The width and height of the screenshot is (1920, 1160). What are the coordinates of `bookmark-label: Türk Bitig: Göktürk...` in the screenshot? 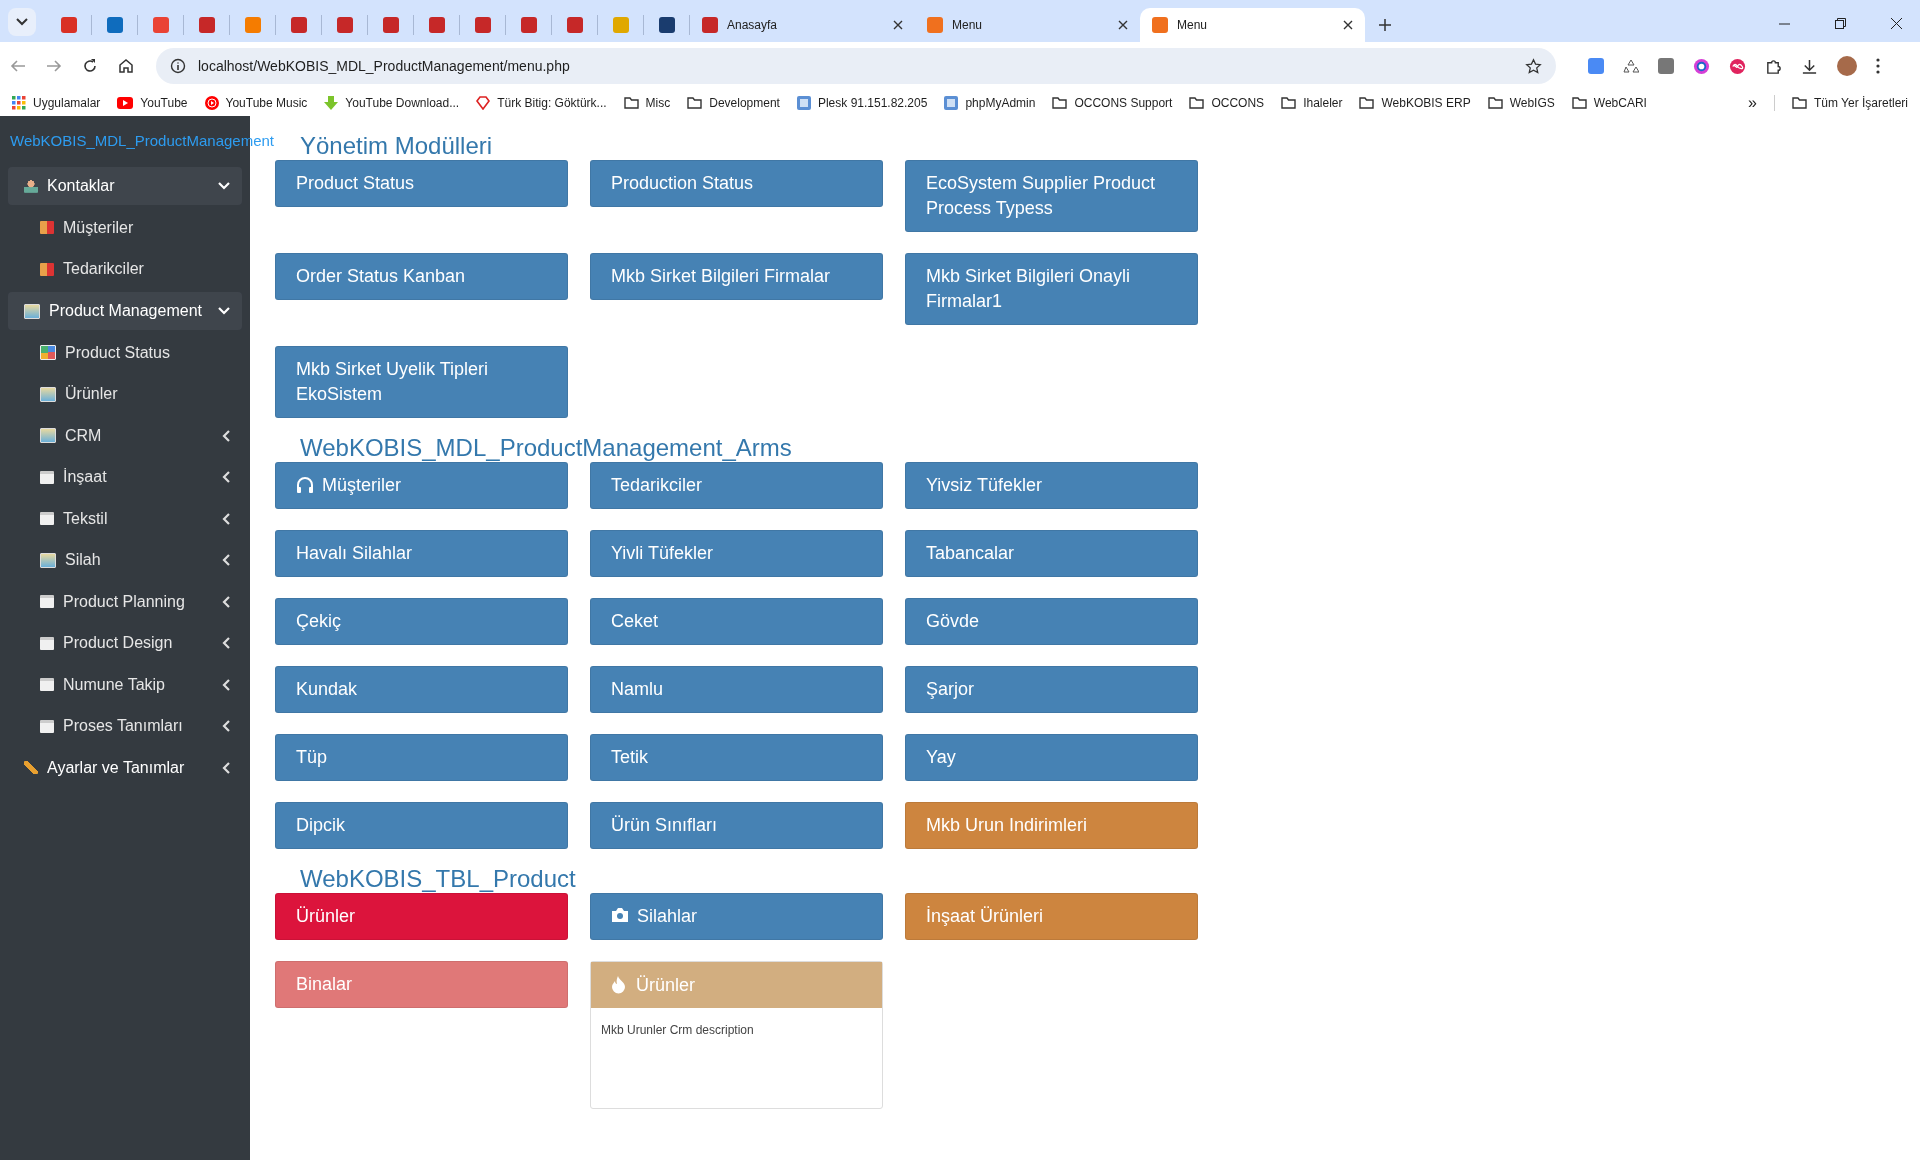 It's located at (552, 103).